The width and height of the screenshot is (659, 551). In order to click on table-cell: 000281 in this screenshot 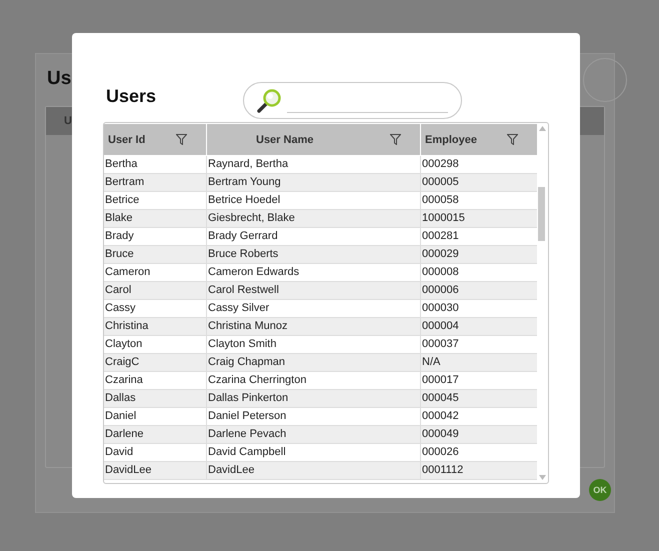, I will do `click(479, 236)`.